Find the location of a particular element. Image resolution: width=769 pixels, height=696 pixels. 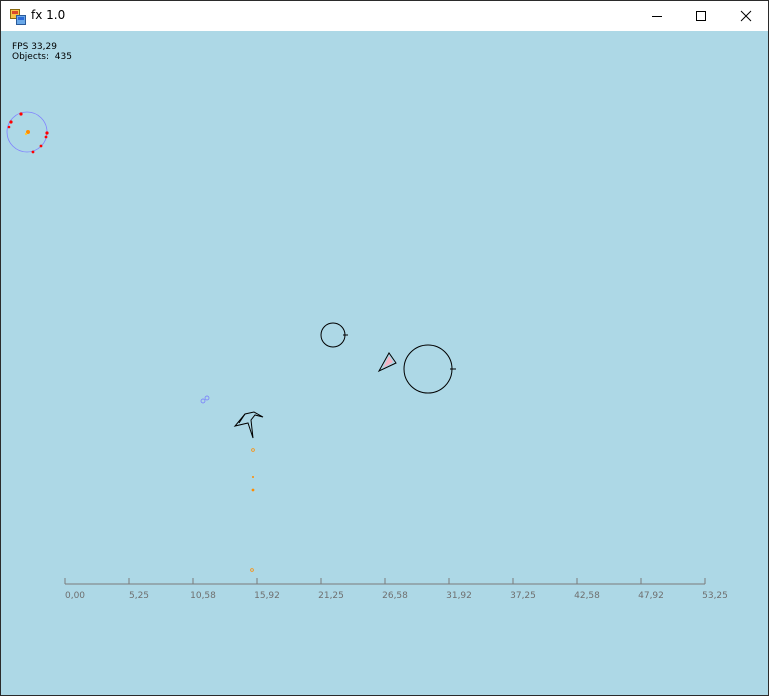

axis-tick-label: 10,58 is located at coordinates (203, 596).